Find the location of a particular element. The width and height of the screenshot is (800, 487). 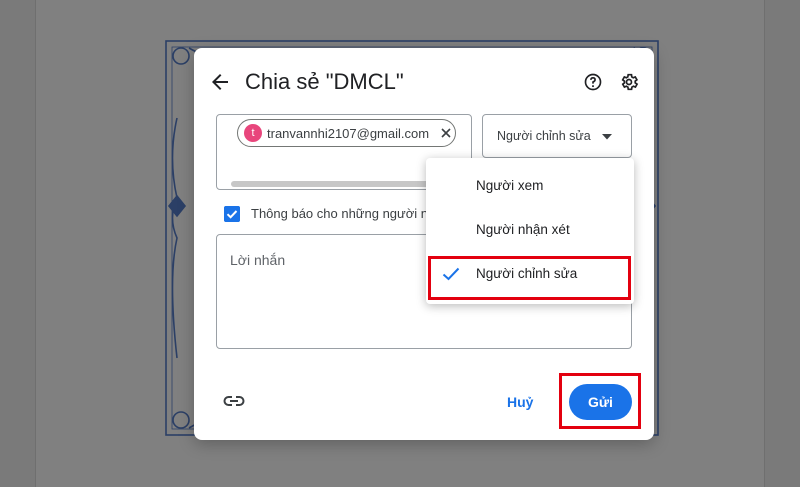

menu-item-highlight-box is located at coordinates (529, 278).